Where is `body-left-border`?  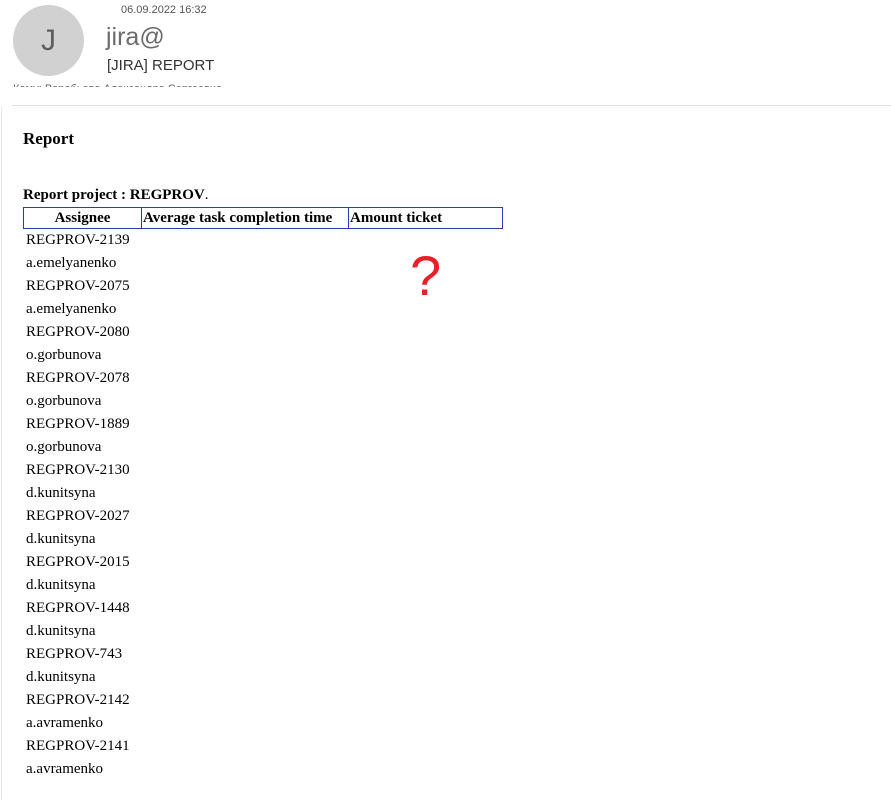 body-left-border is located at coordinates (1, 453).